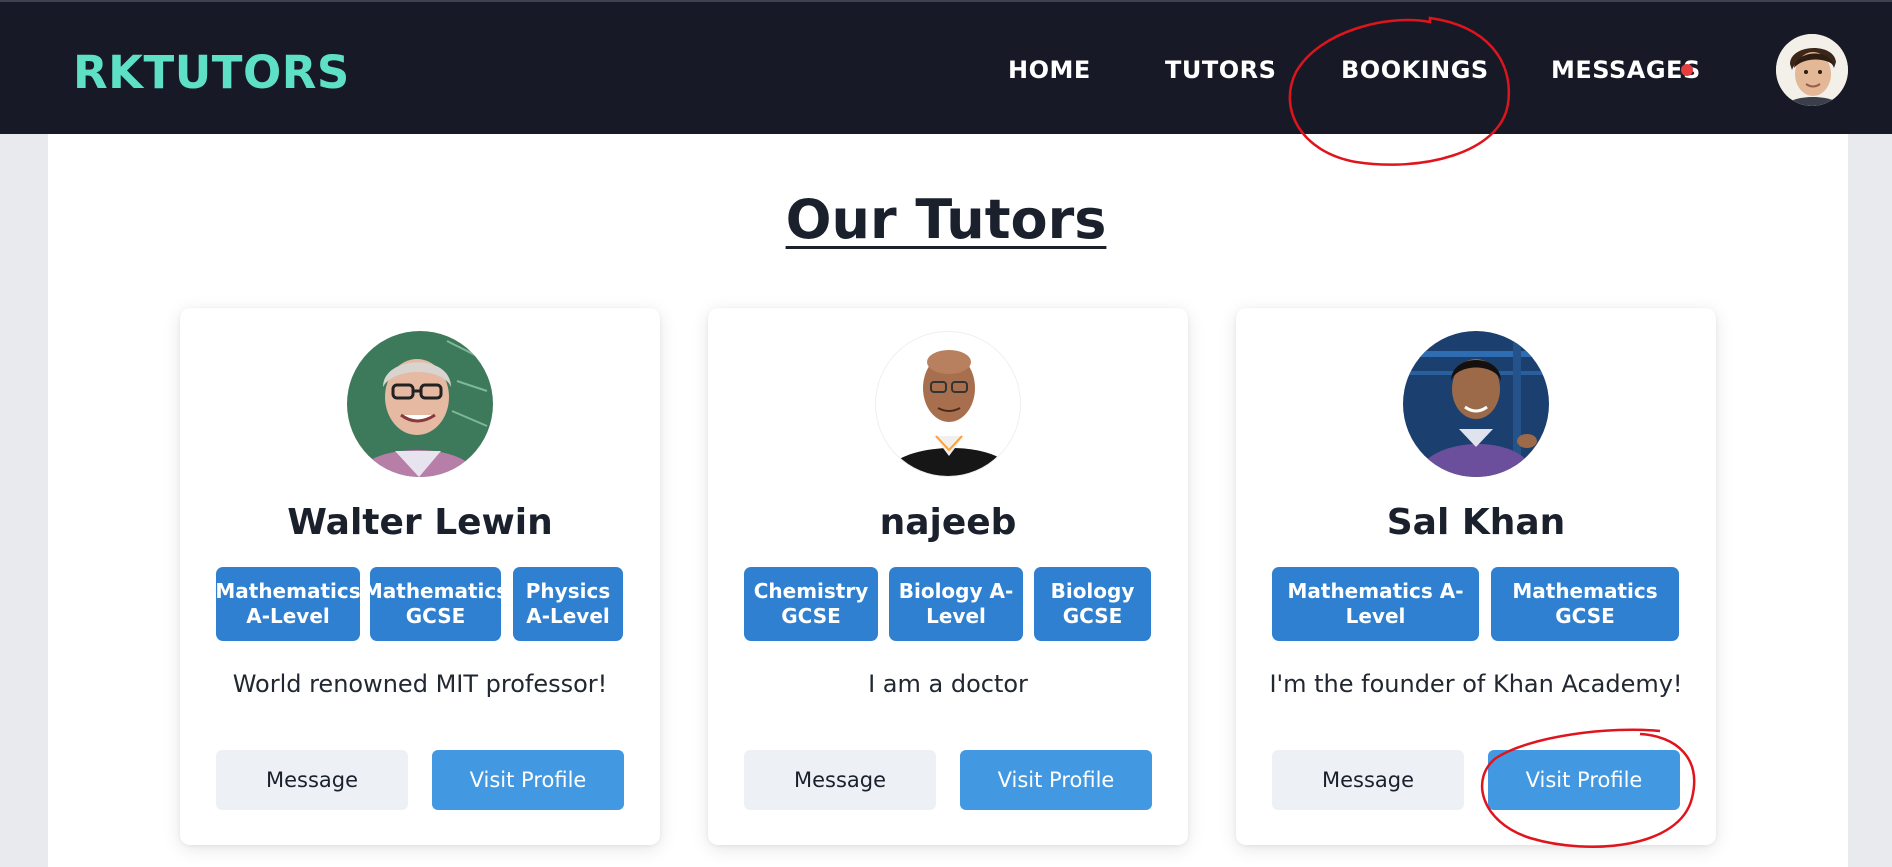 The height and width of the screenshot is (867, 1892). I want to click on user-avatar, so click(1812, 70).